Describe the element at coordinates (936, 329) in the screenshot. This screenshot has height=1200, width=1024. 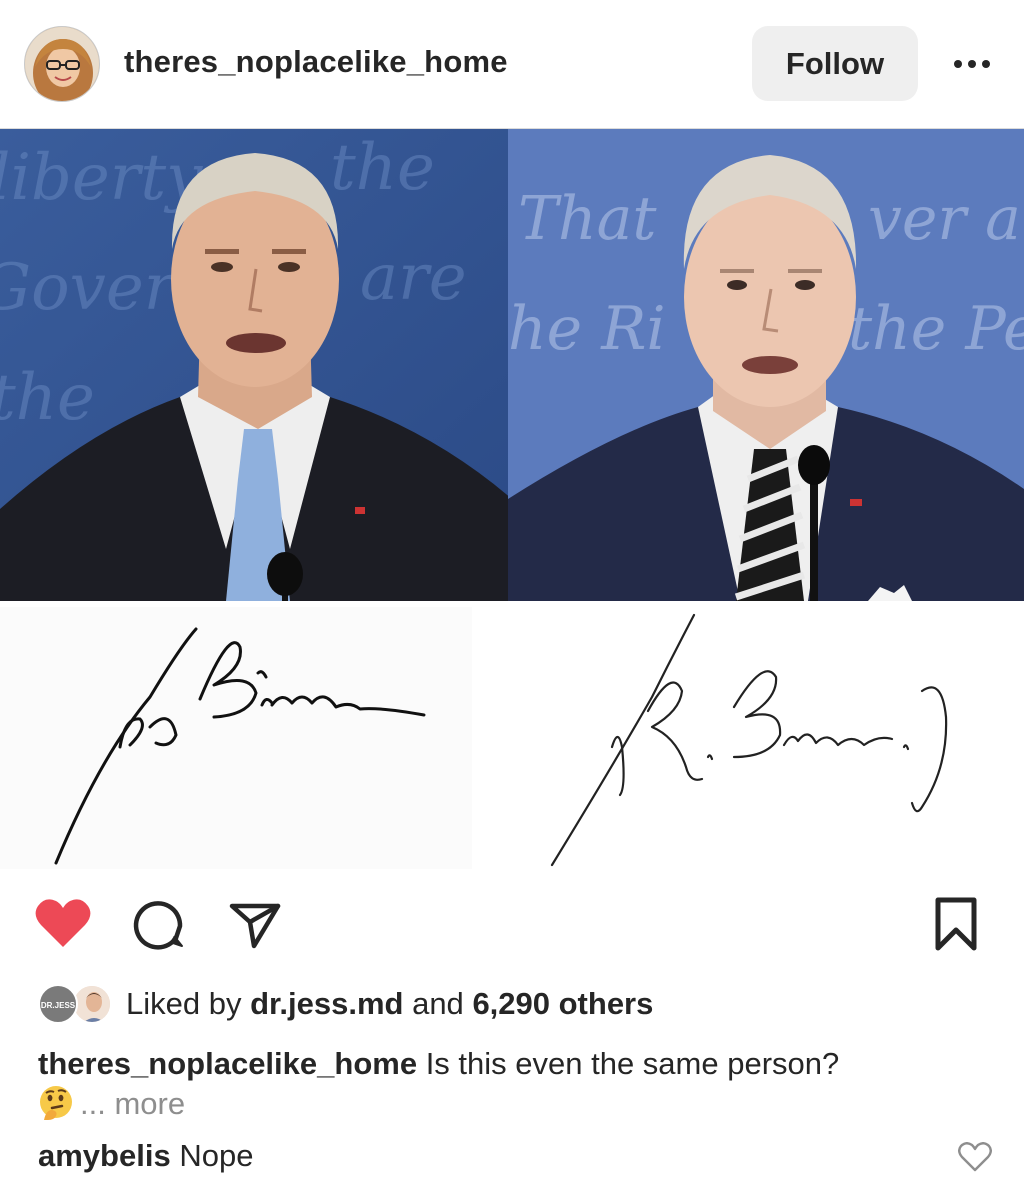
I see `svg-text: the Pe` at that location.